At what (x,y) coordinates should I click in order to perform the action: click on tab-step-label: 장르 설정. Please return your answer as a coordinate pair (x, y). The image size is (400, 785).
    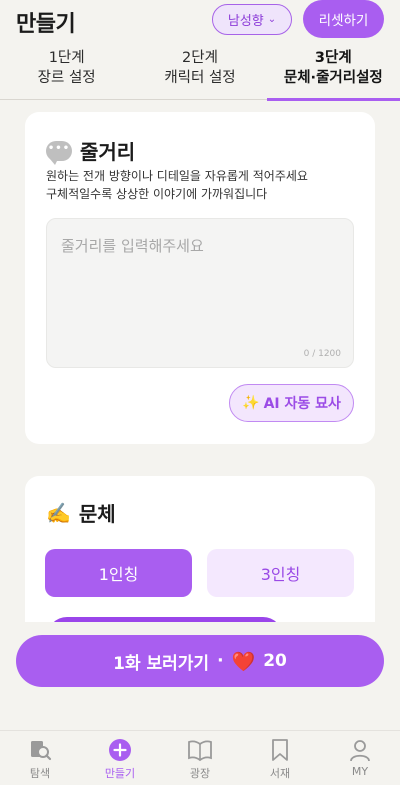
    Looking at the image, I should click on (66, 78).